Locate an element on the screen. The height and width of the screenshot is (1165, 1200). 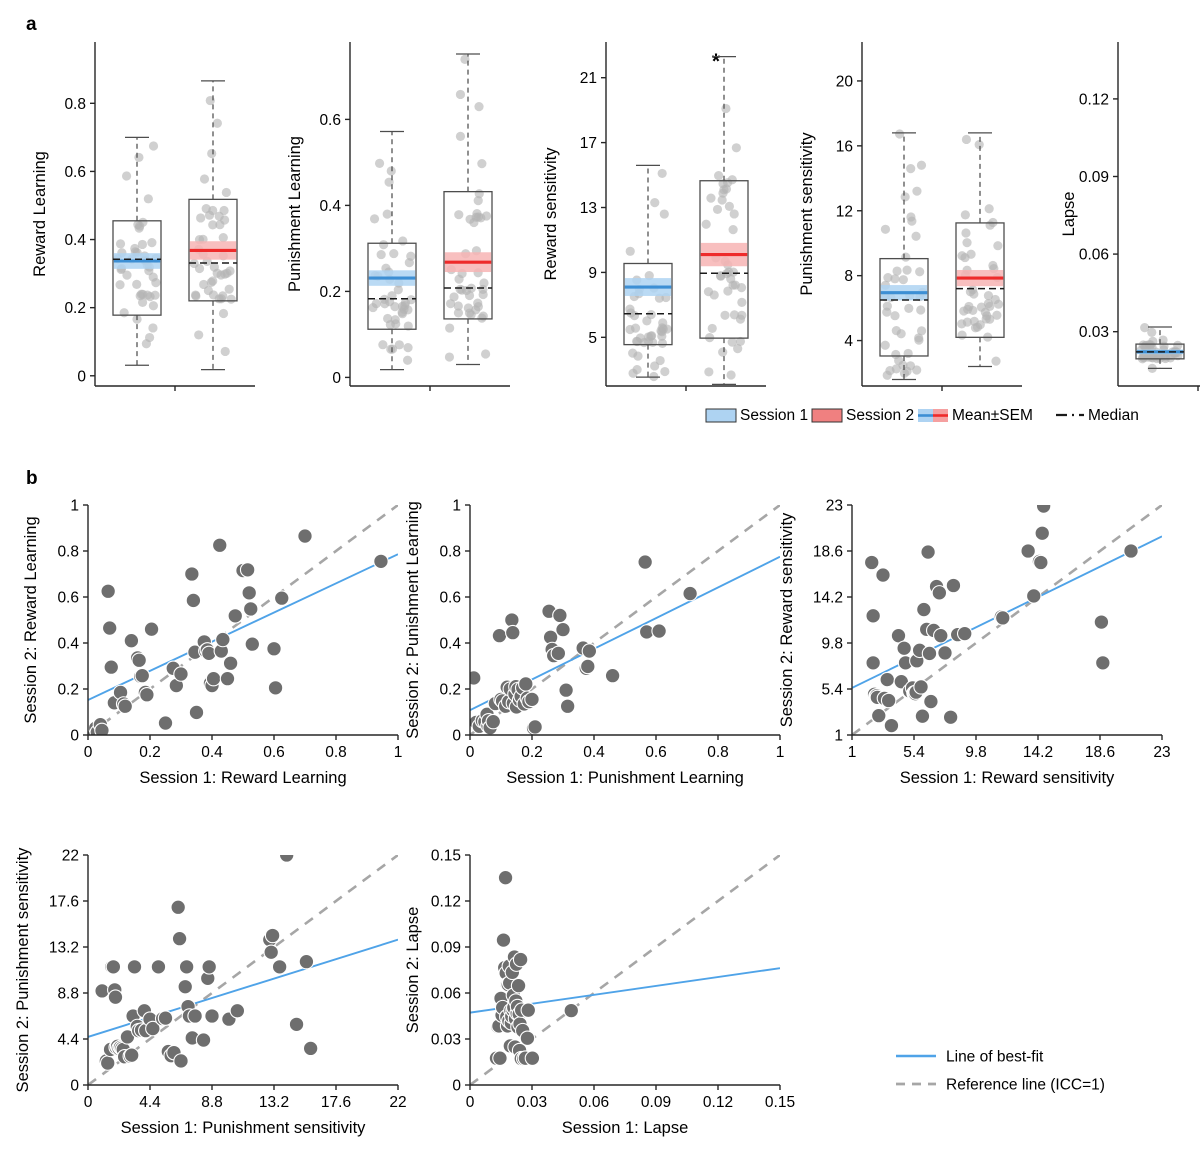
legend-swatch-session2 is located at coordinates (827, 415).